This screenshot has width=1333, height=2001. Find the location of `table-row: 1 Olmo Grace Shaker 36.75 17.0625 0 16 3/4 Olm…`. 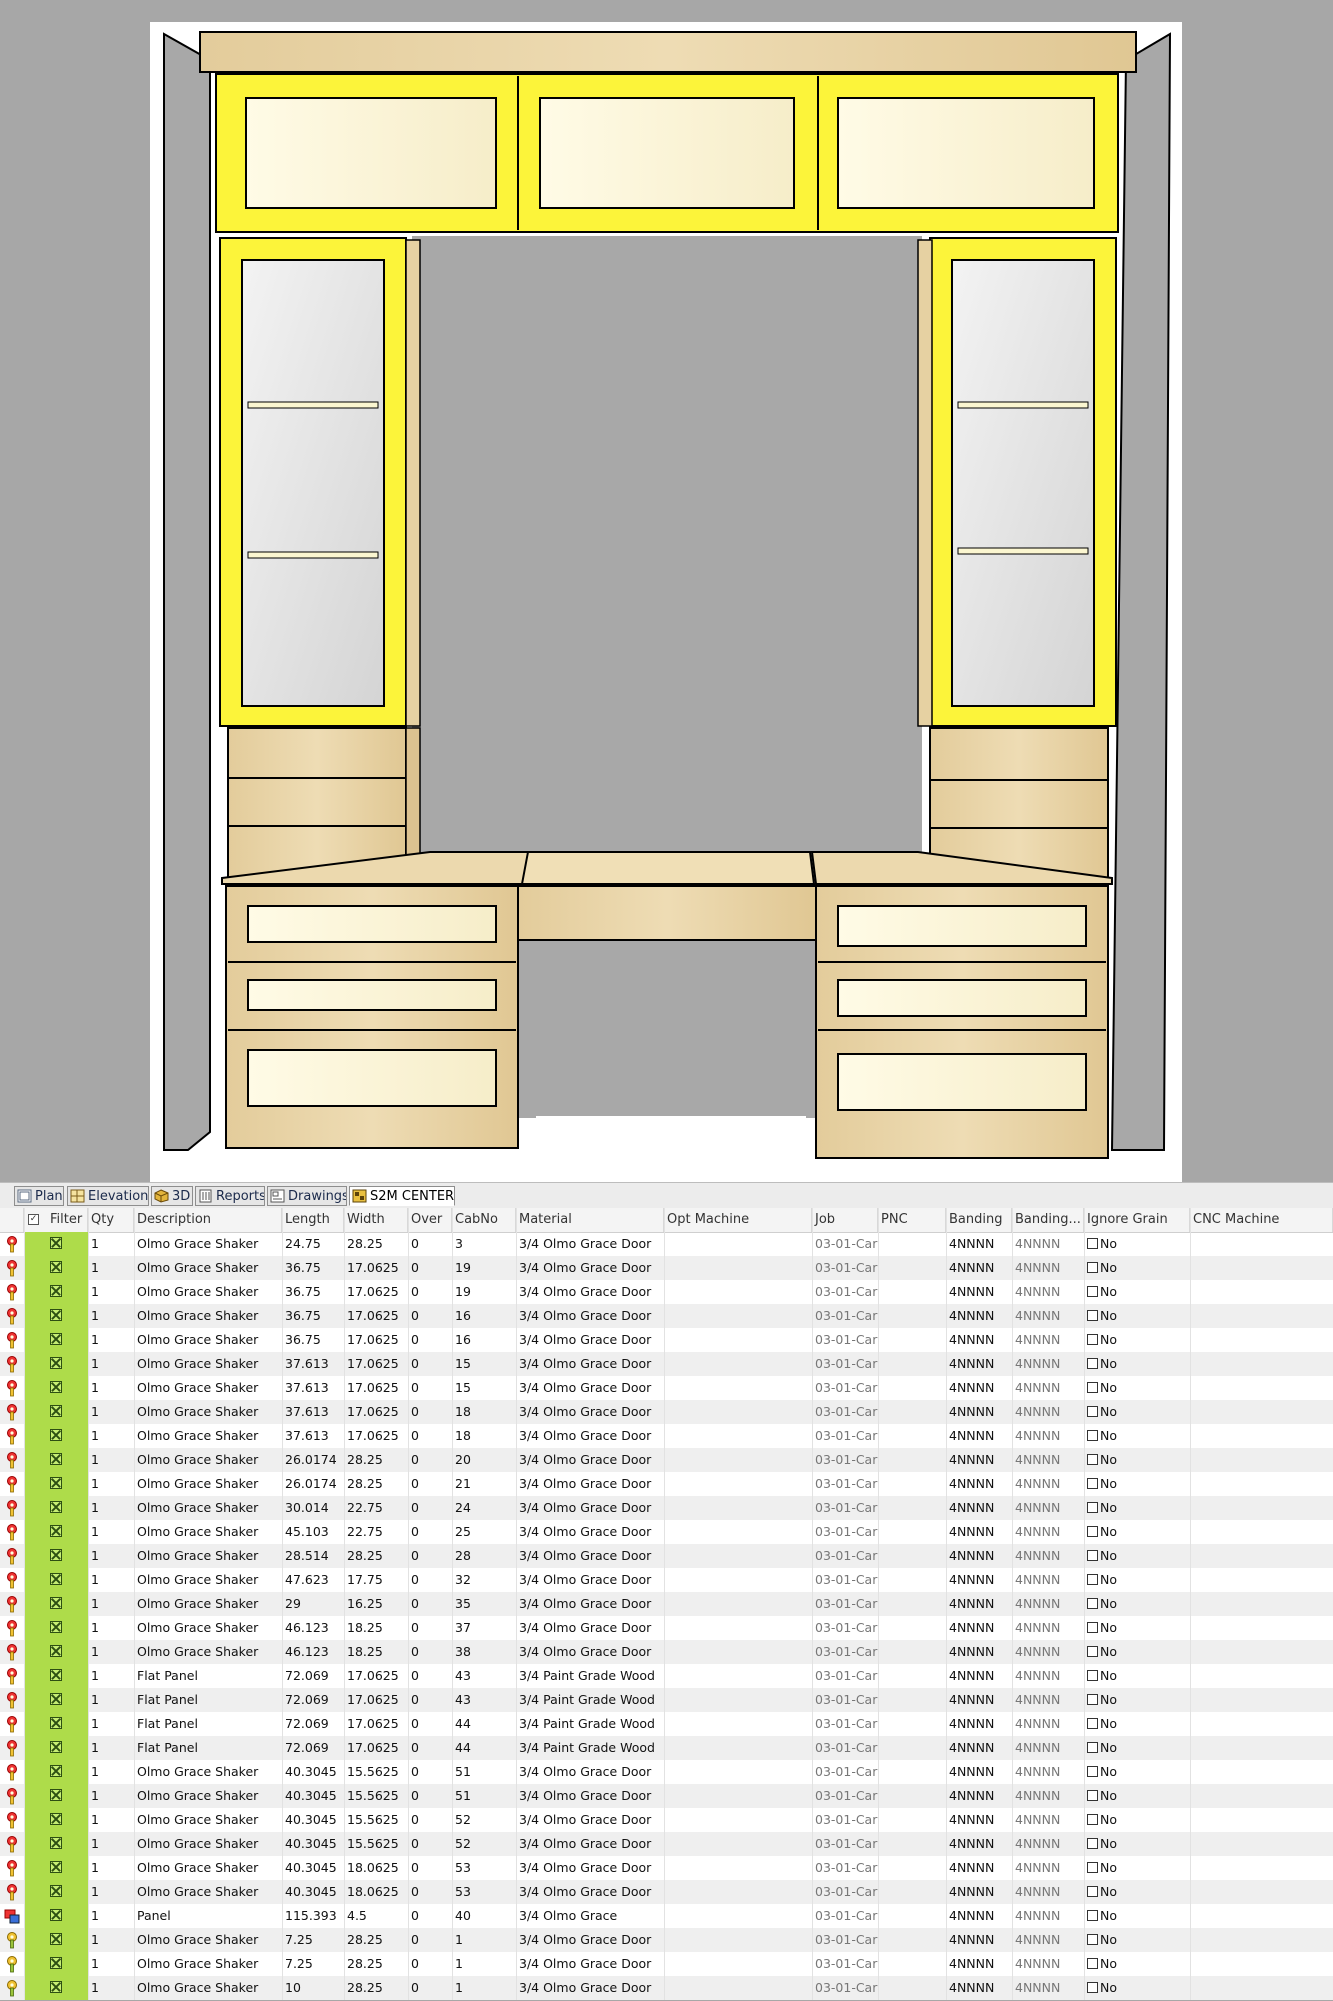

table-row: 1 Olmo Grace Shaker 36.75 17.0625 0 16 3/4 Olm… is located at coordinates (666, 1316).